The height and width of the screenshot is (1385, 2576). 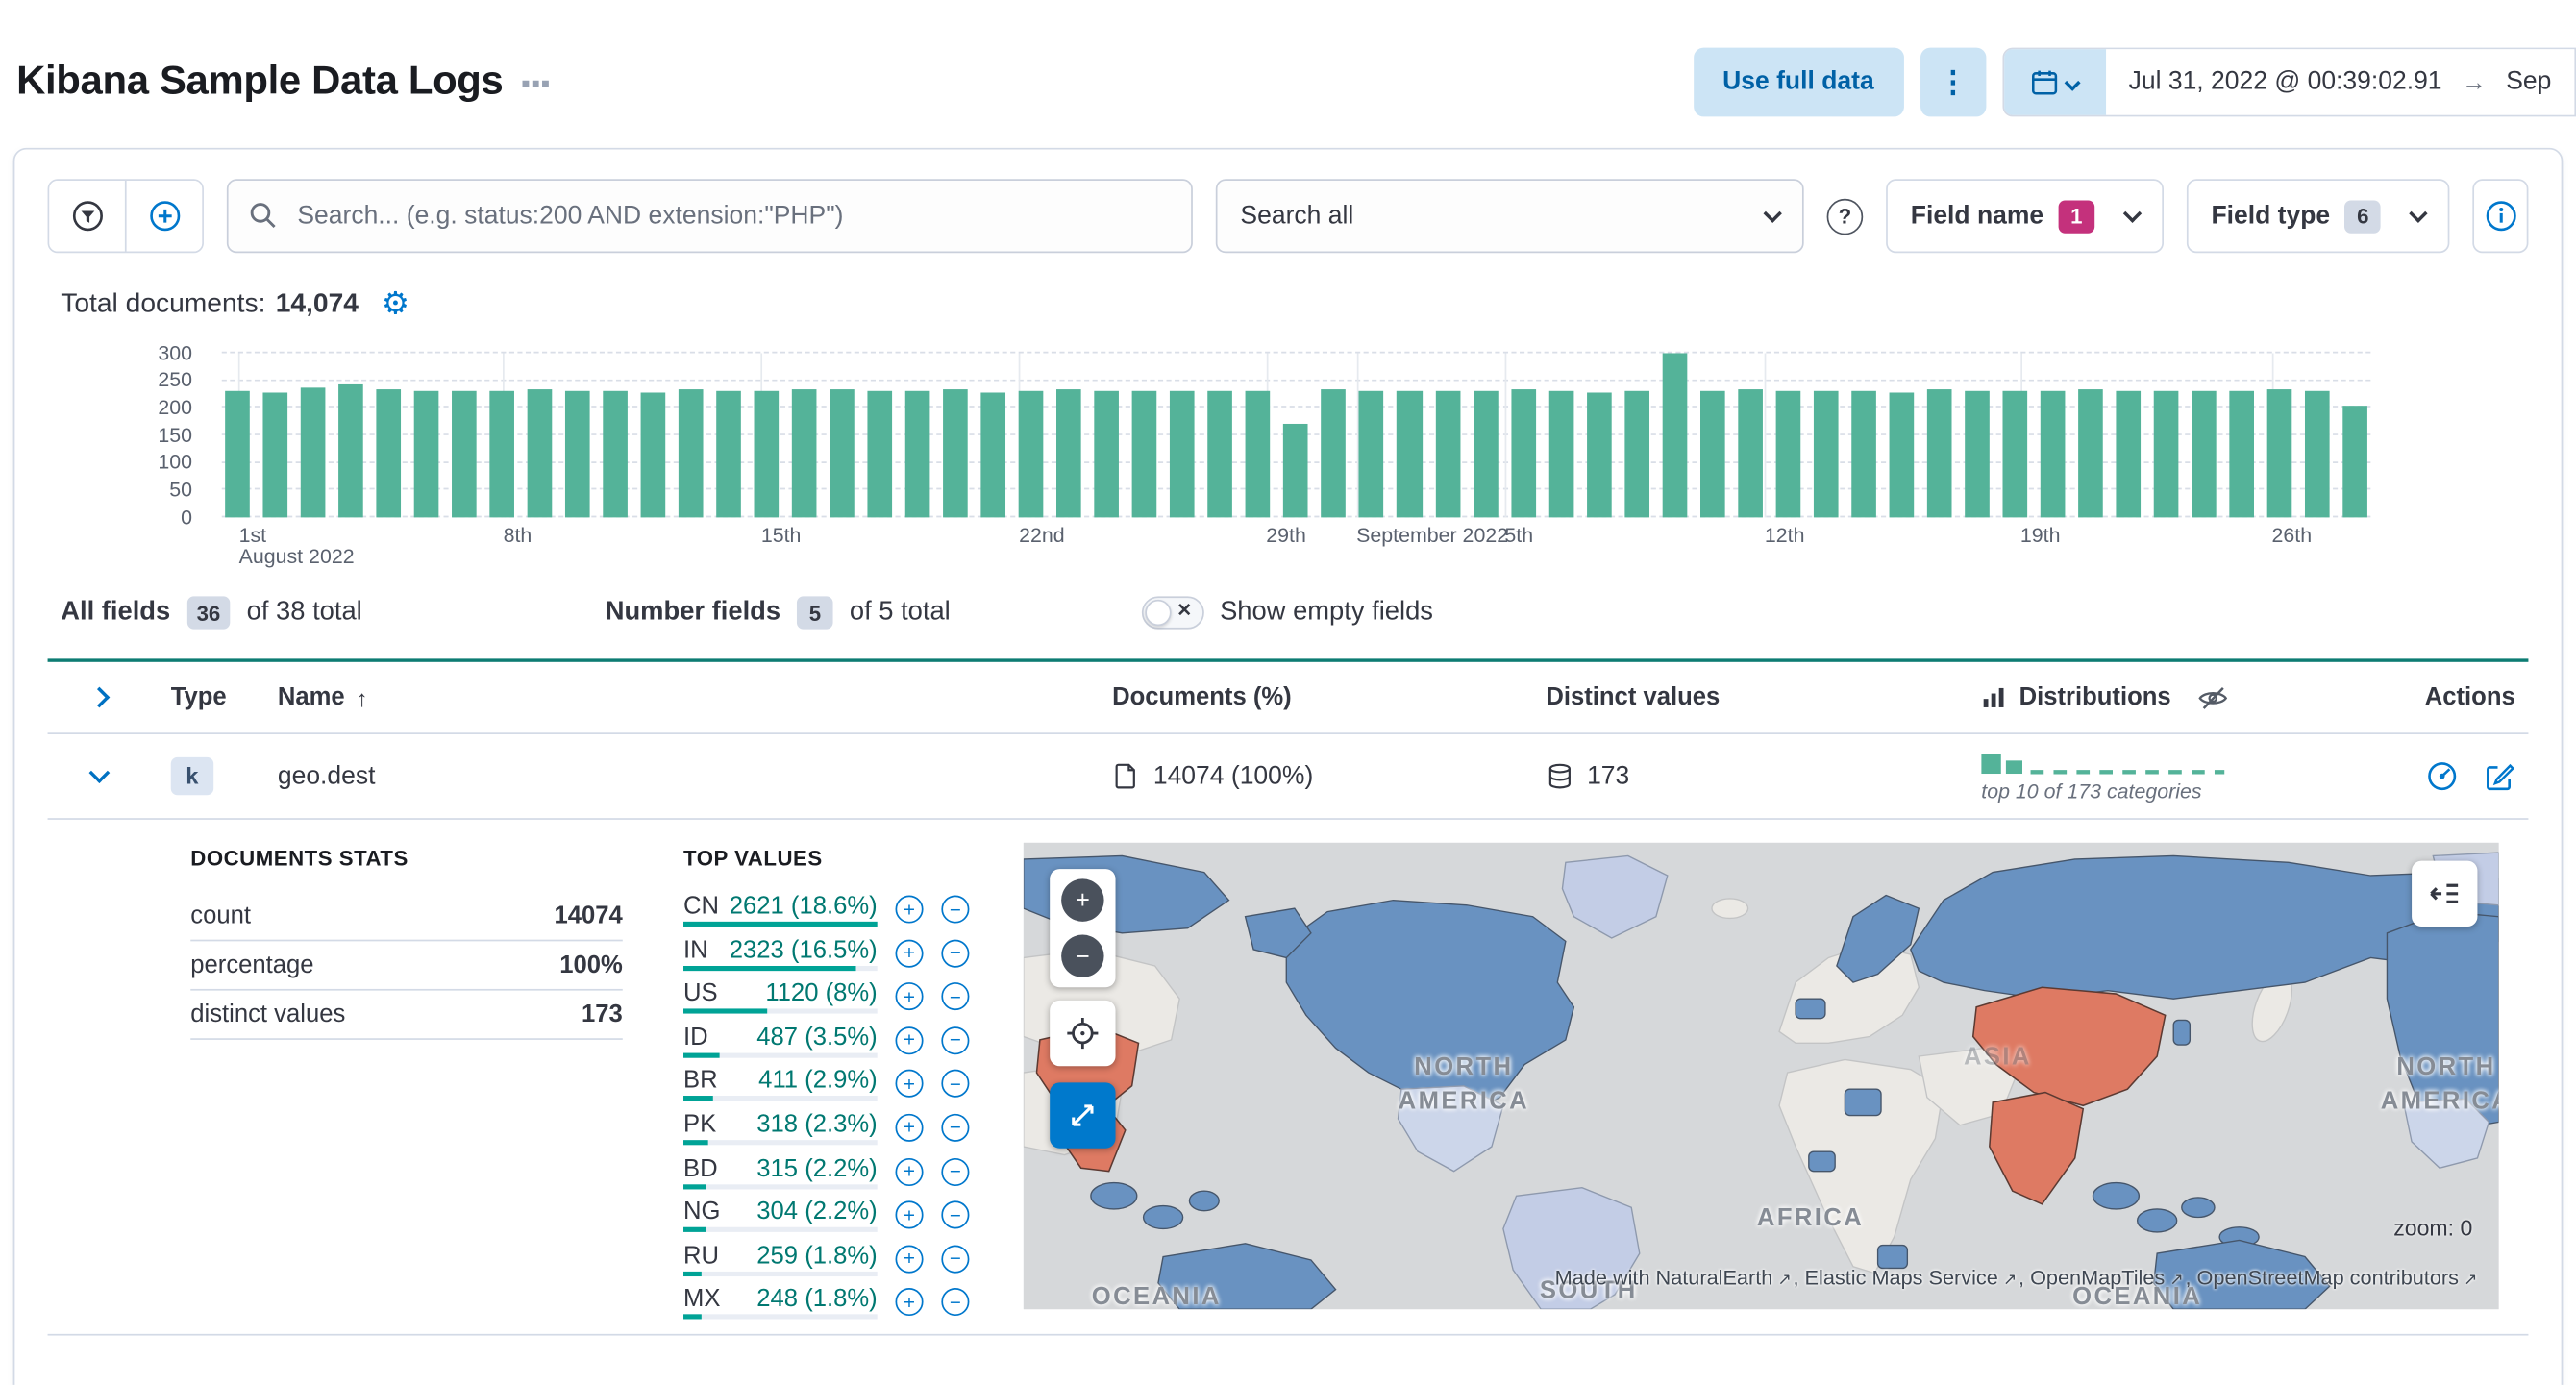 What do you see at coordinates (1608, 775) in the screenshot?
I see `distinct-values-count: 173` at bounding box center [1608, 775].